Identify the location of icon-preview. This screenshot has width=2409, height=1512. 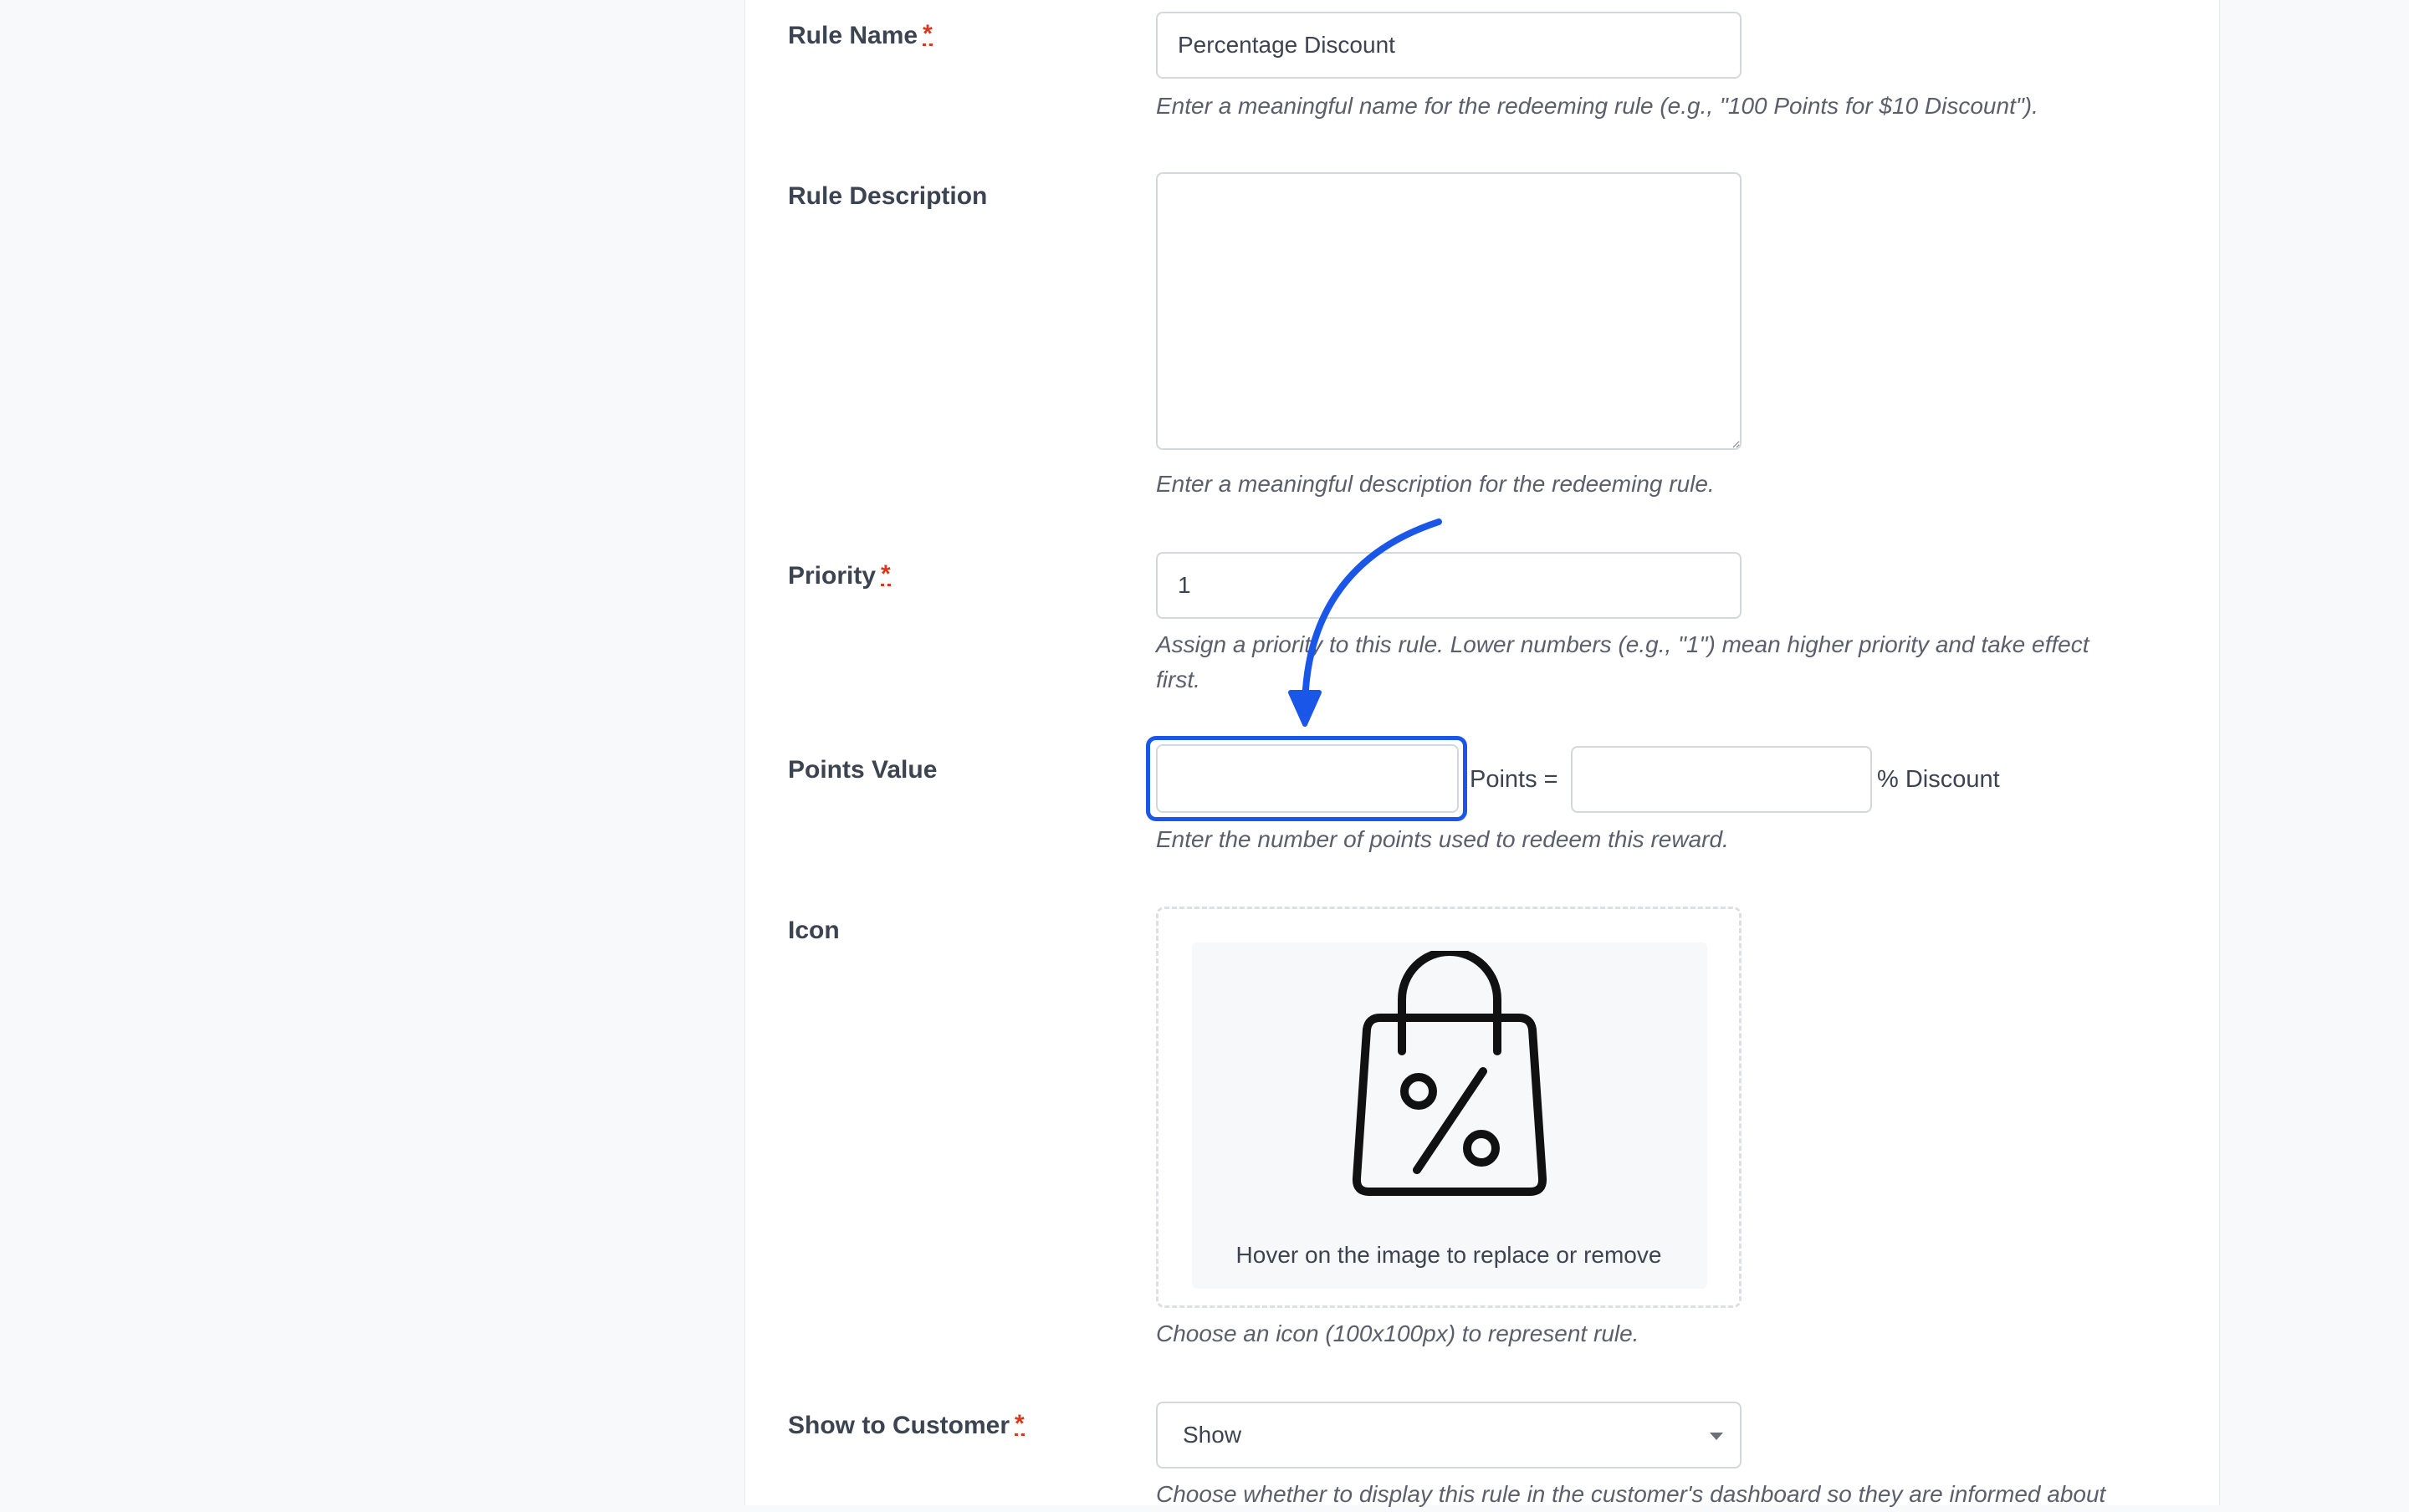
(1449, 1115).